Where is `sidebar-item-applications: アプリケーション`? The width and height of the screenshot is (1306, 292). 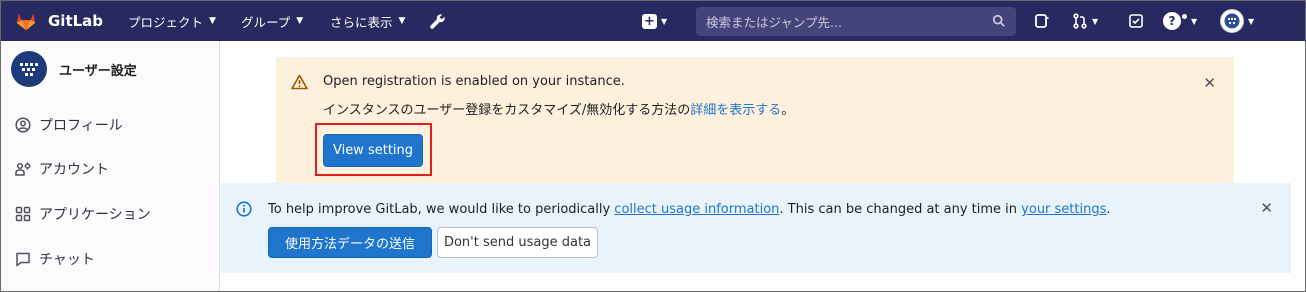 sidebar-item-applications: アプリケーション is located at coordinates (83, 214).